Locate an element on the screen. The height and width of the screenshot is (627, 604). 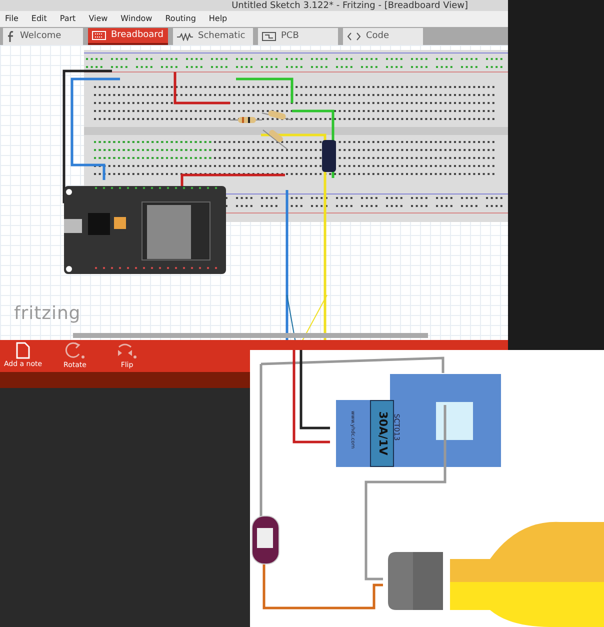
flip-icon is located at coordinates (127, 351).